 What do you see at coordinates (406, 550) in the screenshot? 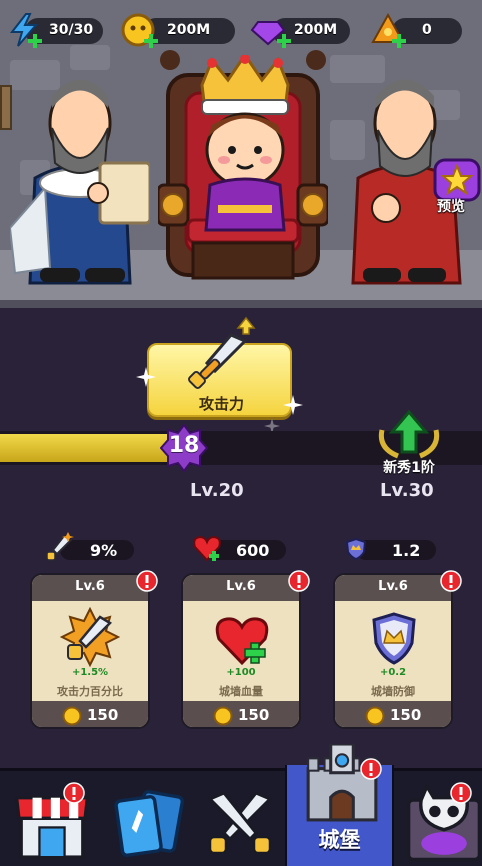
I see `stat-wall-defense-value: 1.2` at bounding box center [406, 550].